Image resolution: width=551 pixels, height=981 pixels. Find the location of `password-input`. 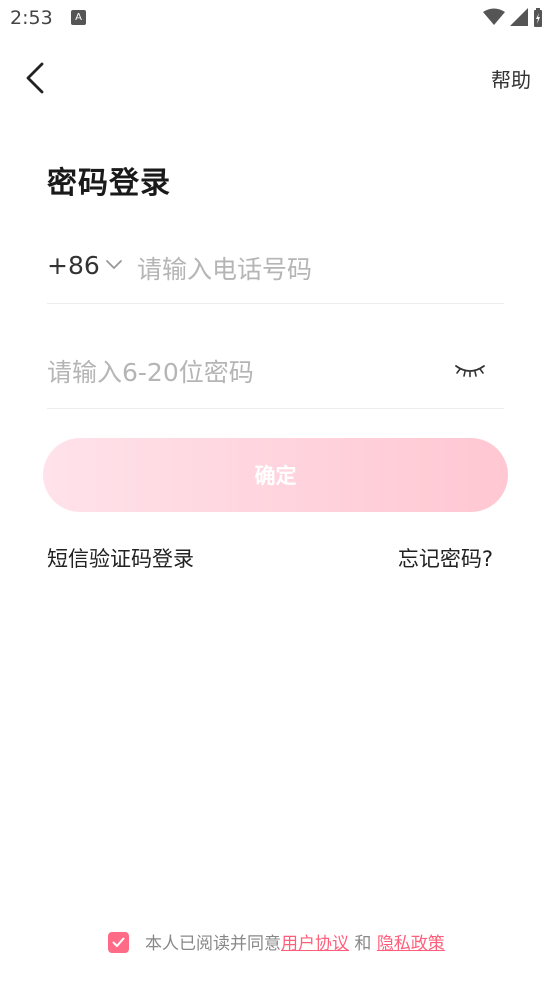

password-input is located at coordinates (237, 372).